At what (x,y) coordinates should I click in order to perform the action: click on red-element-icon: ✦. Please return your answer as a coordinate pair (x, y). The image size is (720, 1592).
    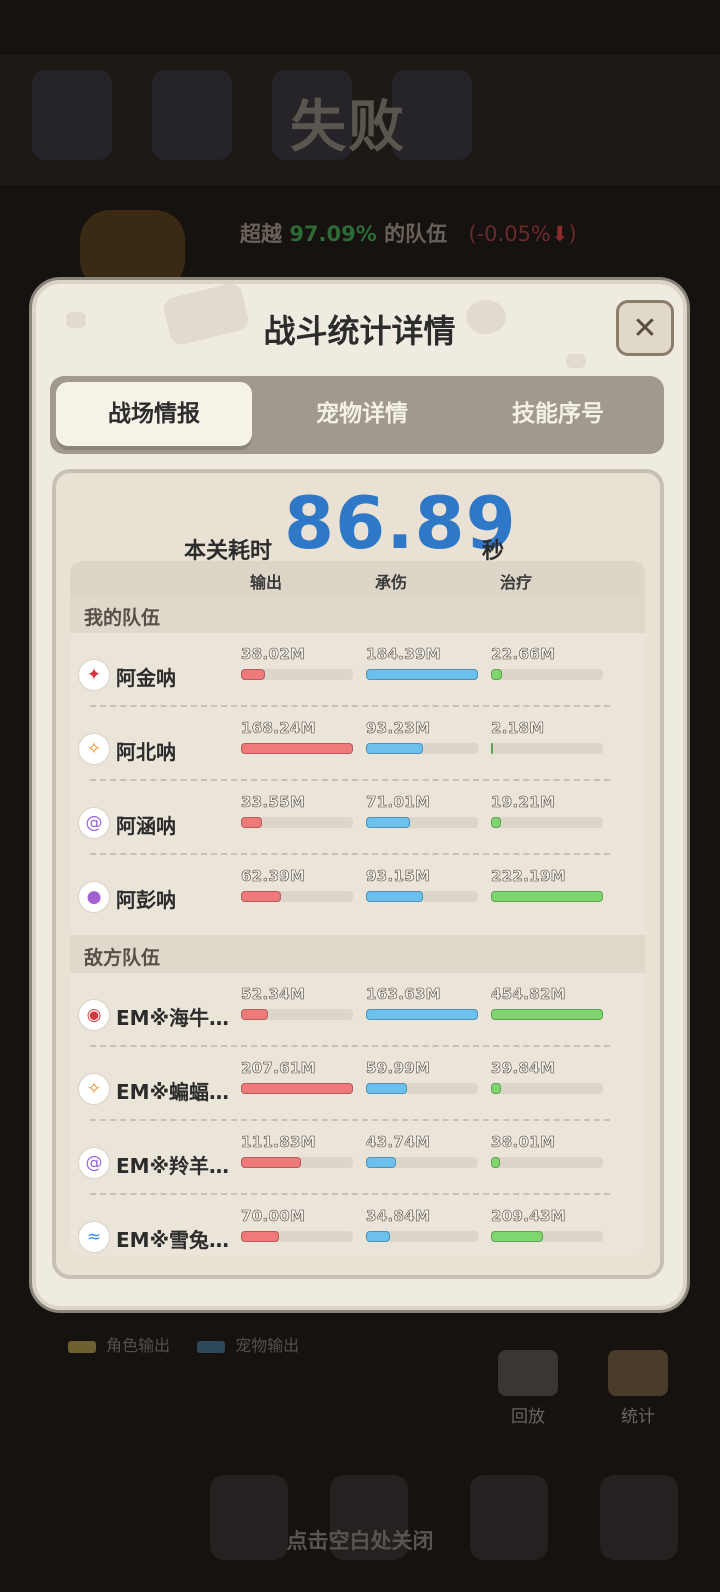
    Looking at the image, I should click on (94, 675).